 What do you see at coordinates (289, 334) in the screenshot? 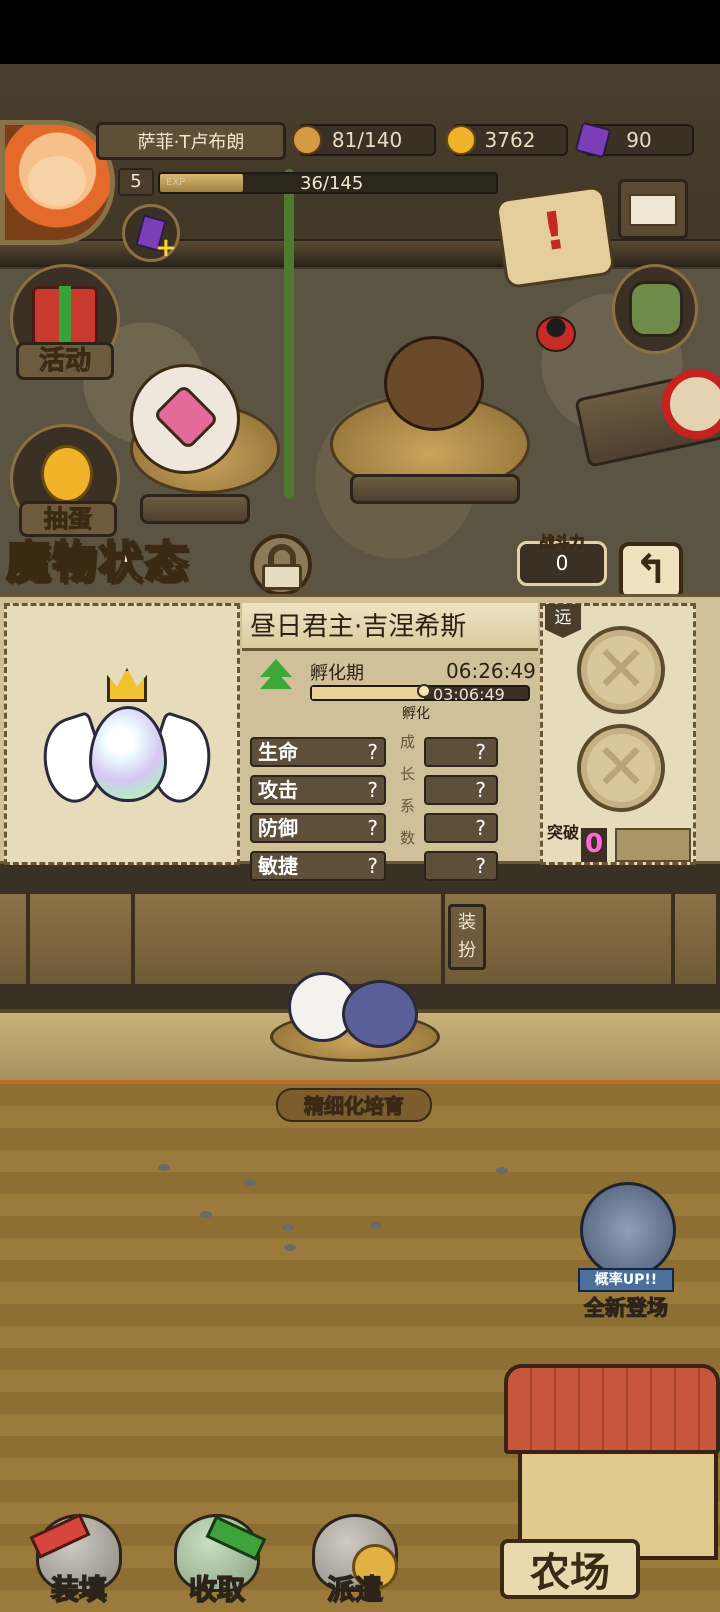
I see `vine` at bounding box center [289, 334].